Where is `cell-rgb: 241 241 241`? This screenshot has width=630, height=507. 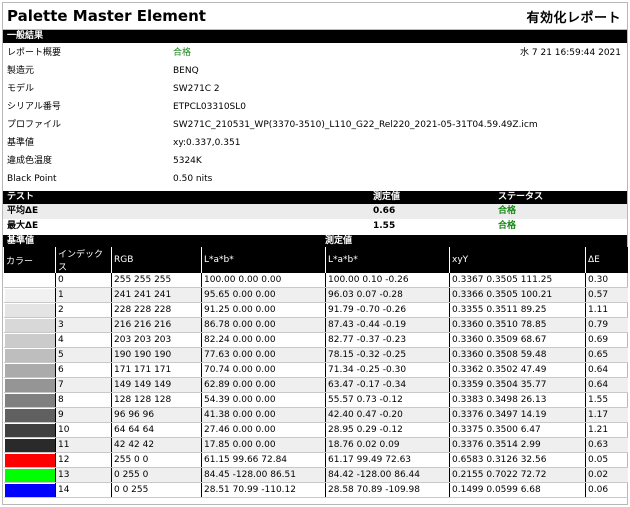 cell-rgb: 241 241 241 is located at coordinates (156, 295).